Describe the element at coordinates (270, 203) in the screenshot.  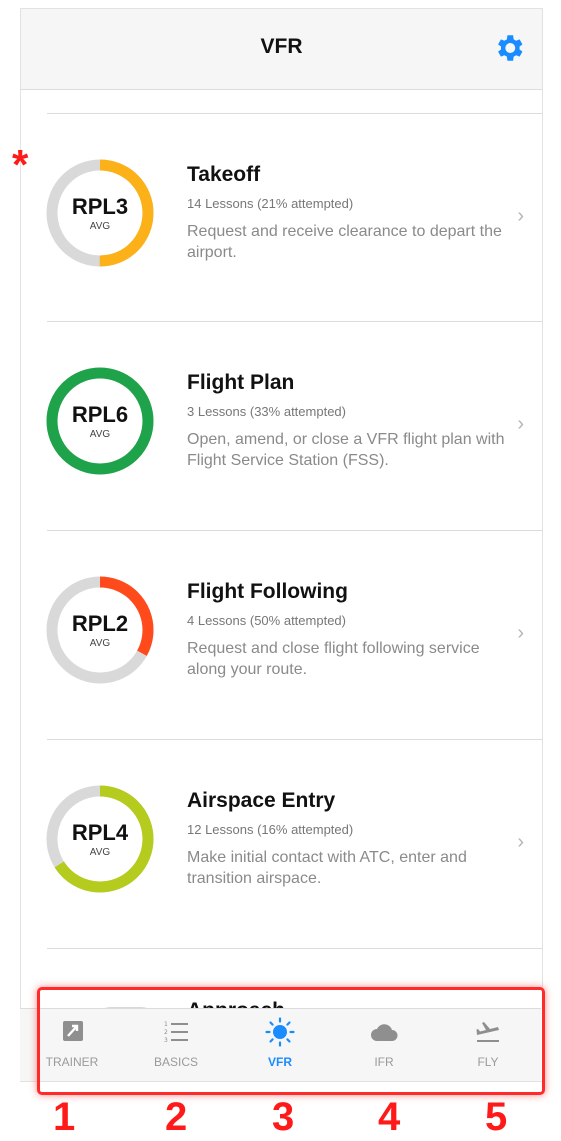
I see `lesson-meta: 14 Lessons (21% attempted)` at that location.